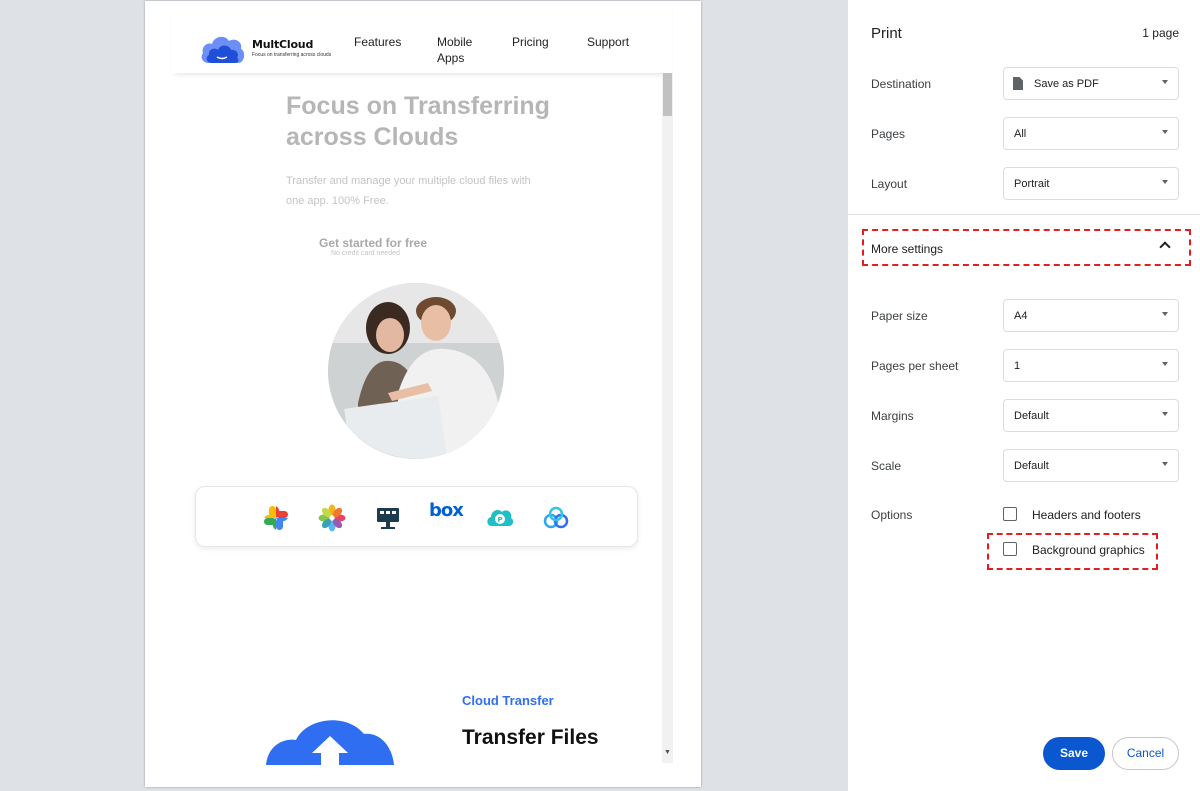  What do you see at coordinates (446, 510) in the screenshot?
I see `box-icon: box` at bounding box center [446, 510].